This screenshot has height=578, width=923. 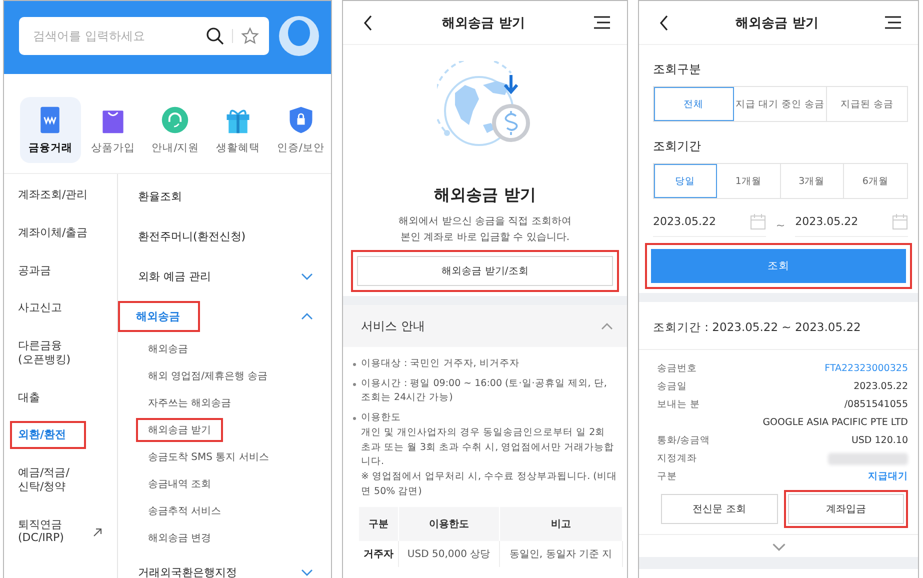 I want to click on section-header: 서비스 안내, so click(x=485, y=326).